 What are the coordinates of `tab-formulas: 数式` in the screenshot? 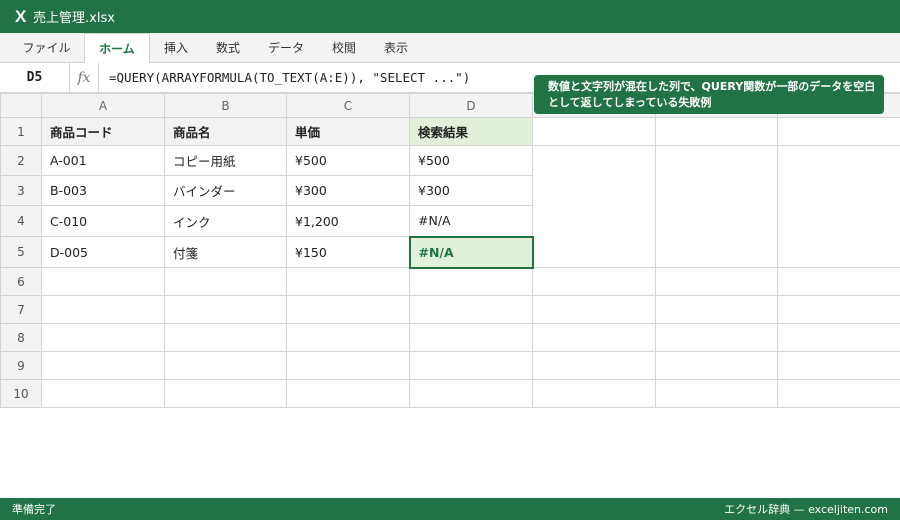 It's located at (228, 48).